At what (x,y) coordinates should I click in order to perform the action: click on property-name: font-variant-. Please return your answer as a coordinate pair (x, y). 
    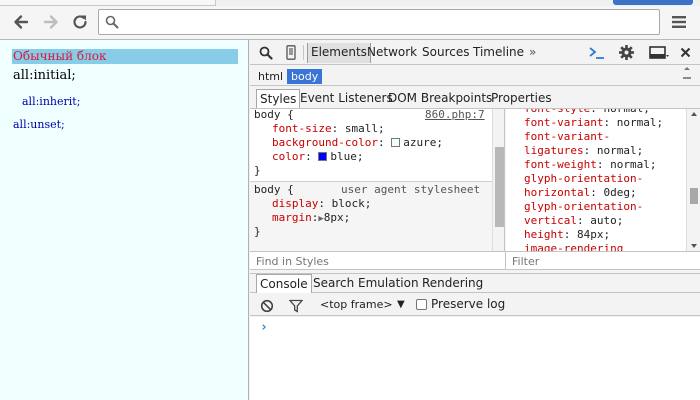
    Looking at the image, I should click on (567, 136).